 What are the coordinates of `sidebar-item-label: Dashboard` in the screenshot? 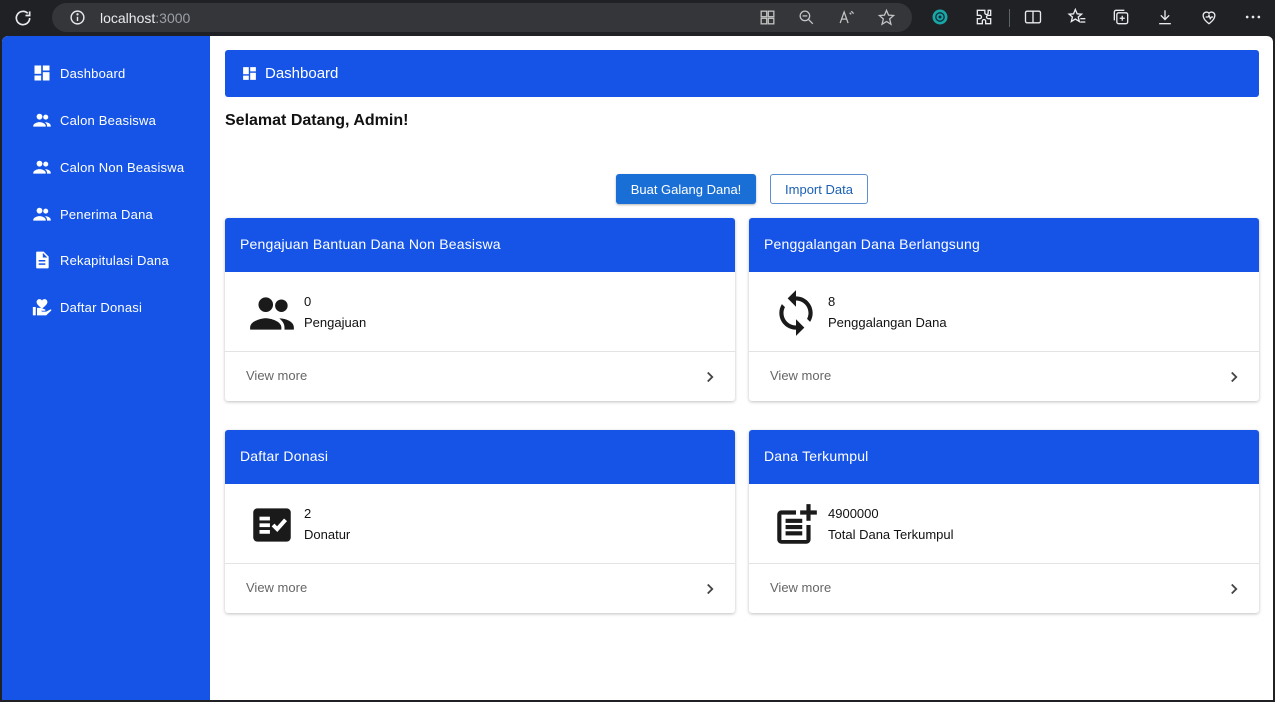 It's located at (93, 73).